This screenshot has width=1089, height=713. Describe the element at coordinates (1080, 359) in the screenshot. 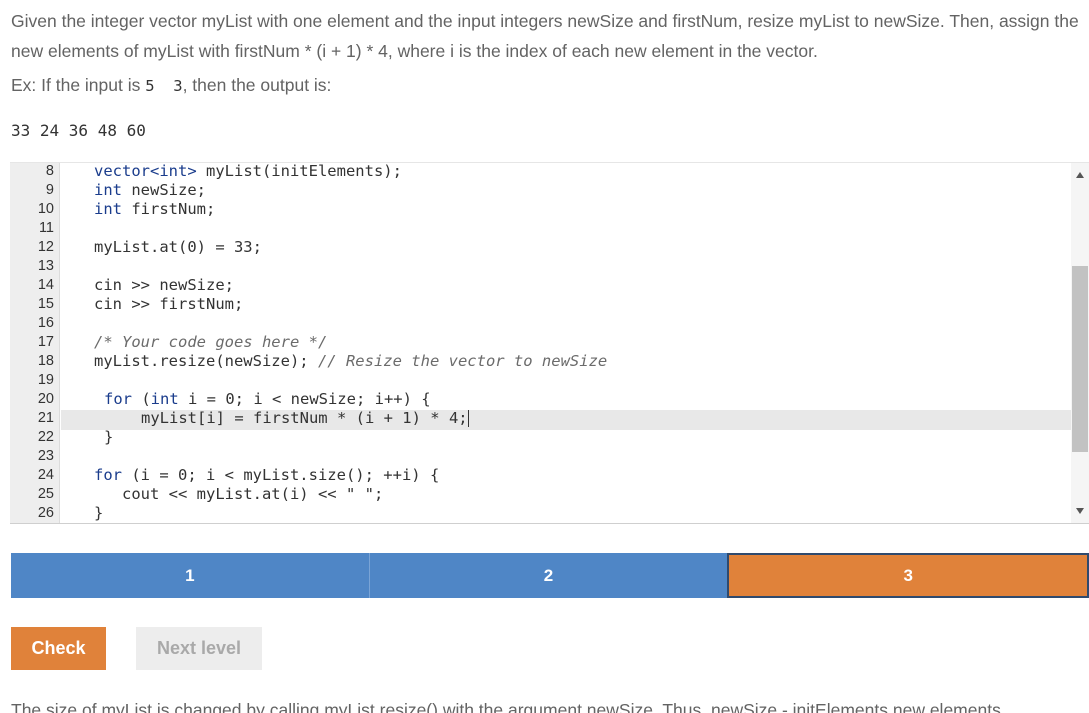

I see `scrollbar-thumb` at that location.